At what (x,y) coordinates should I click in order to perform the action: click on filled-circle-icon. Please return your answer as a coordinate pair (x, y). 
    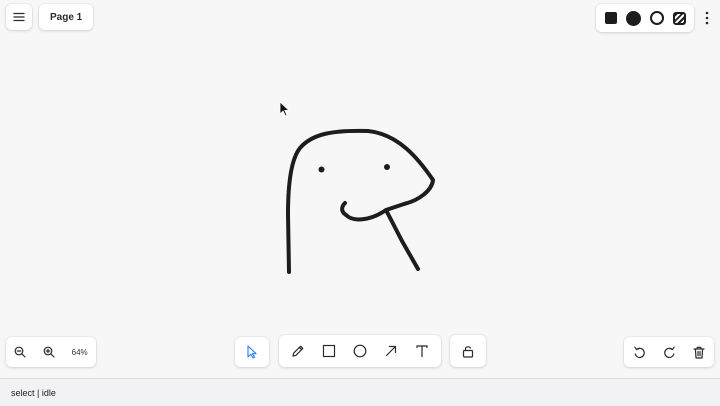
    Looking at the image, I should click on (633, 18).